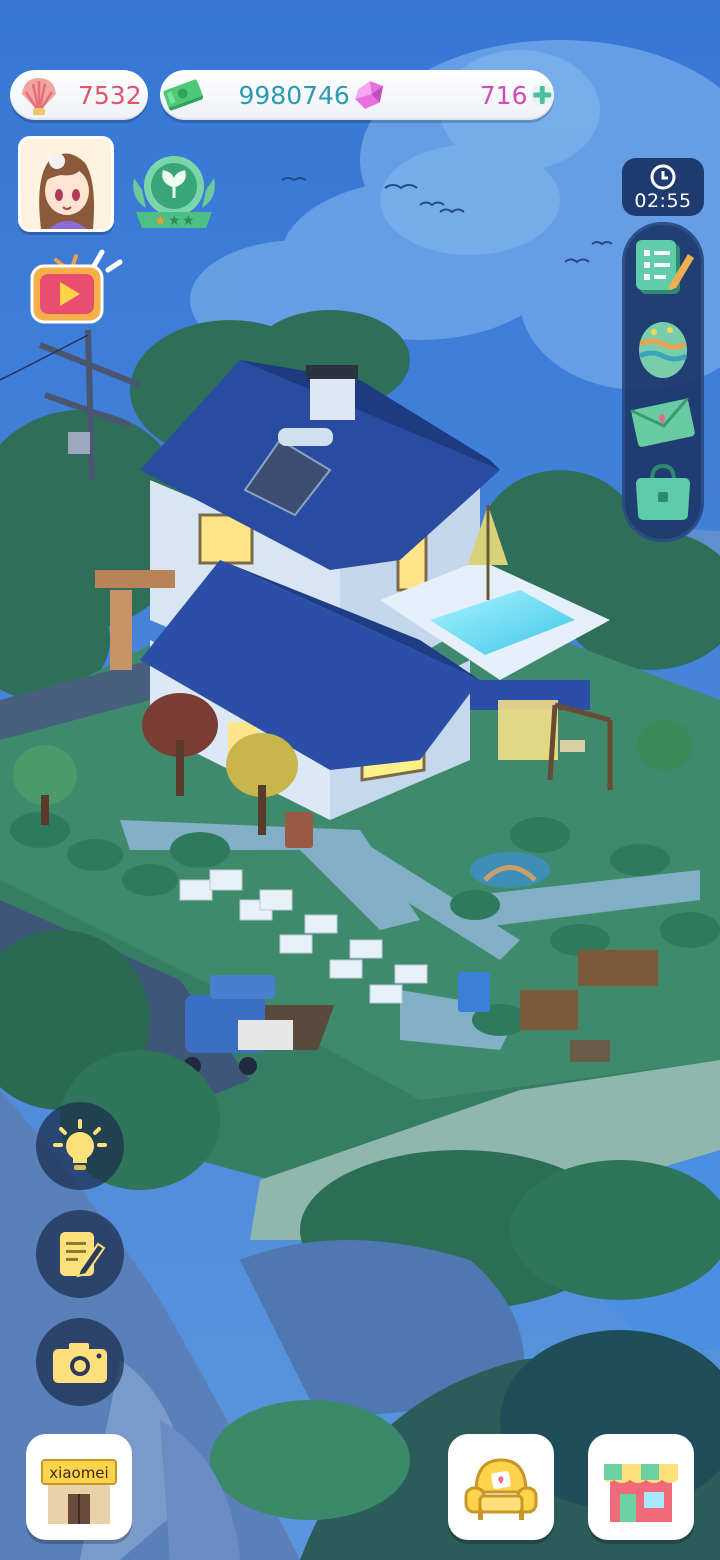 The image size is (720, 1560). I want to click on store-button, so click(641, 1487).